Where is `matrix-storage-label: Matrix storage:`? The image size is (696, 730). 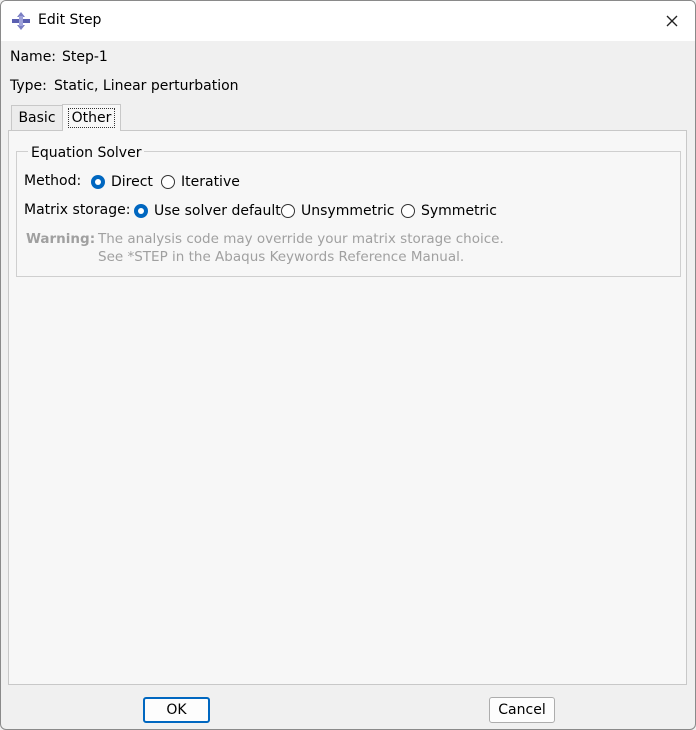 matrix-storage-label: Matrix storage: is located at coordinates (77, 210).